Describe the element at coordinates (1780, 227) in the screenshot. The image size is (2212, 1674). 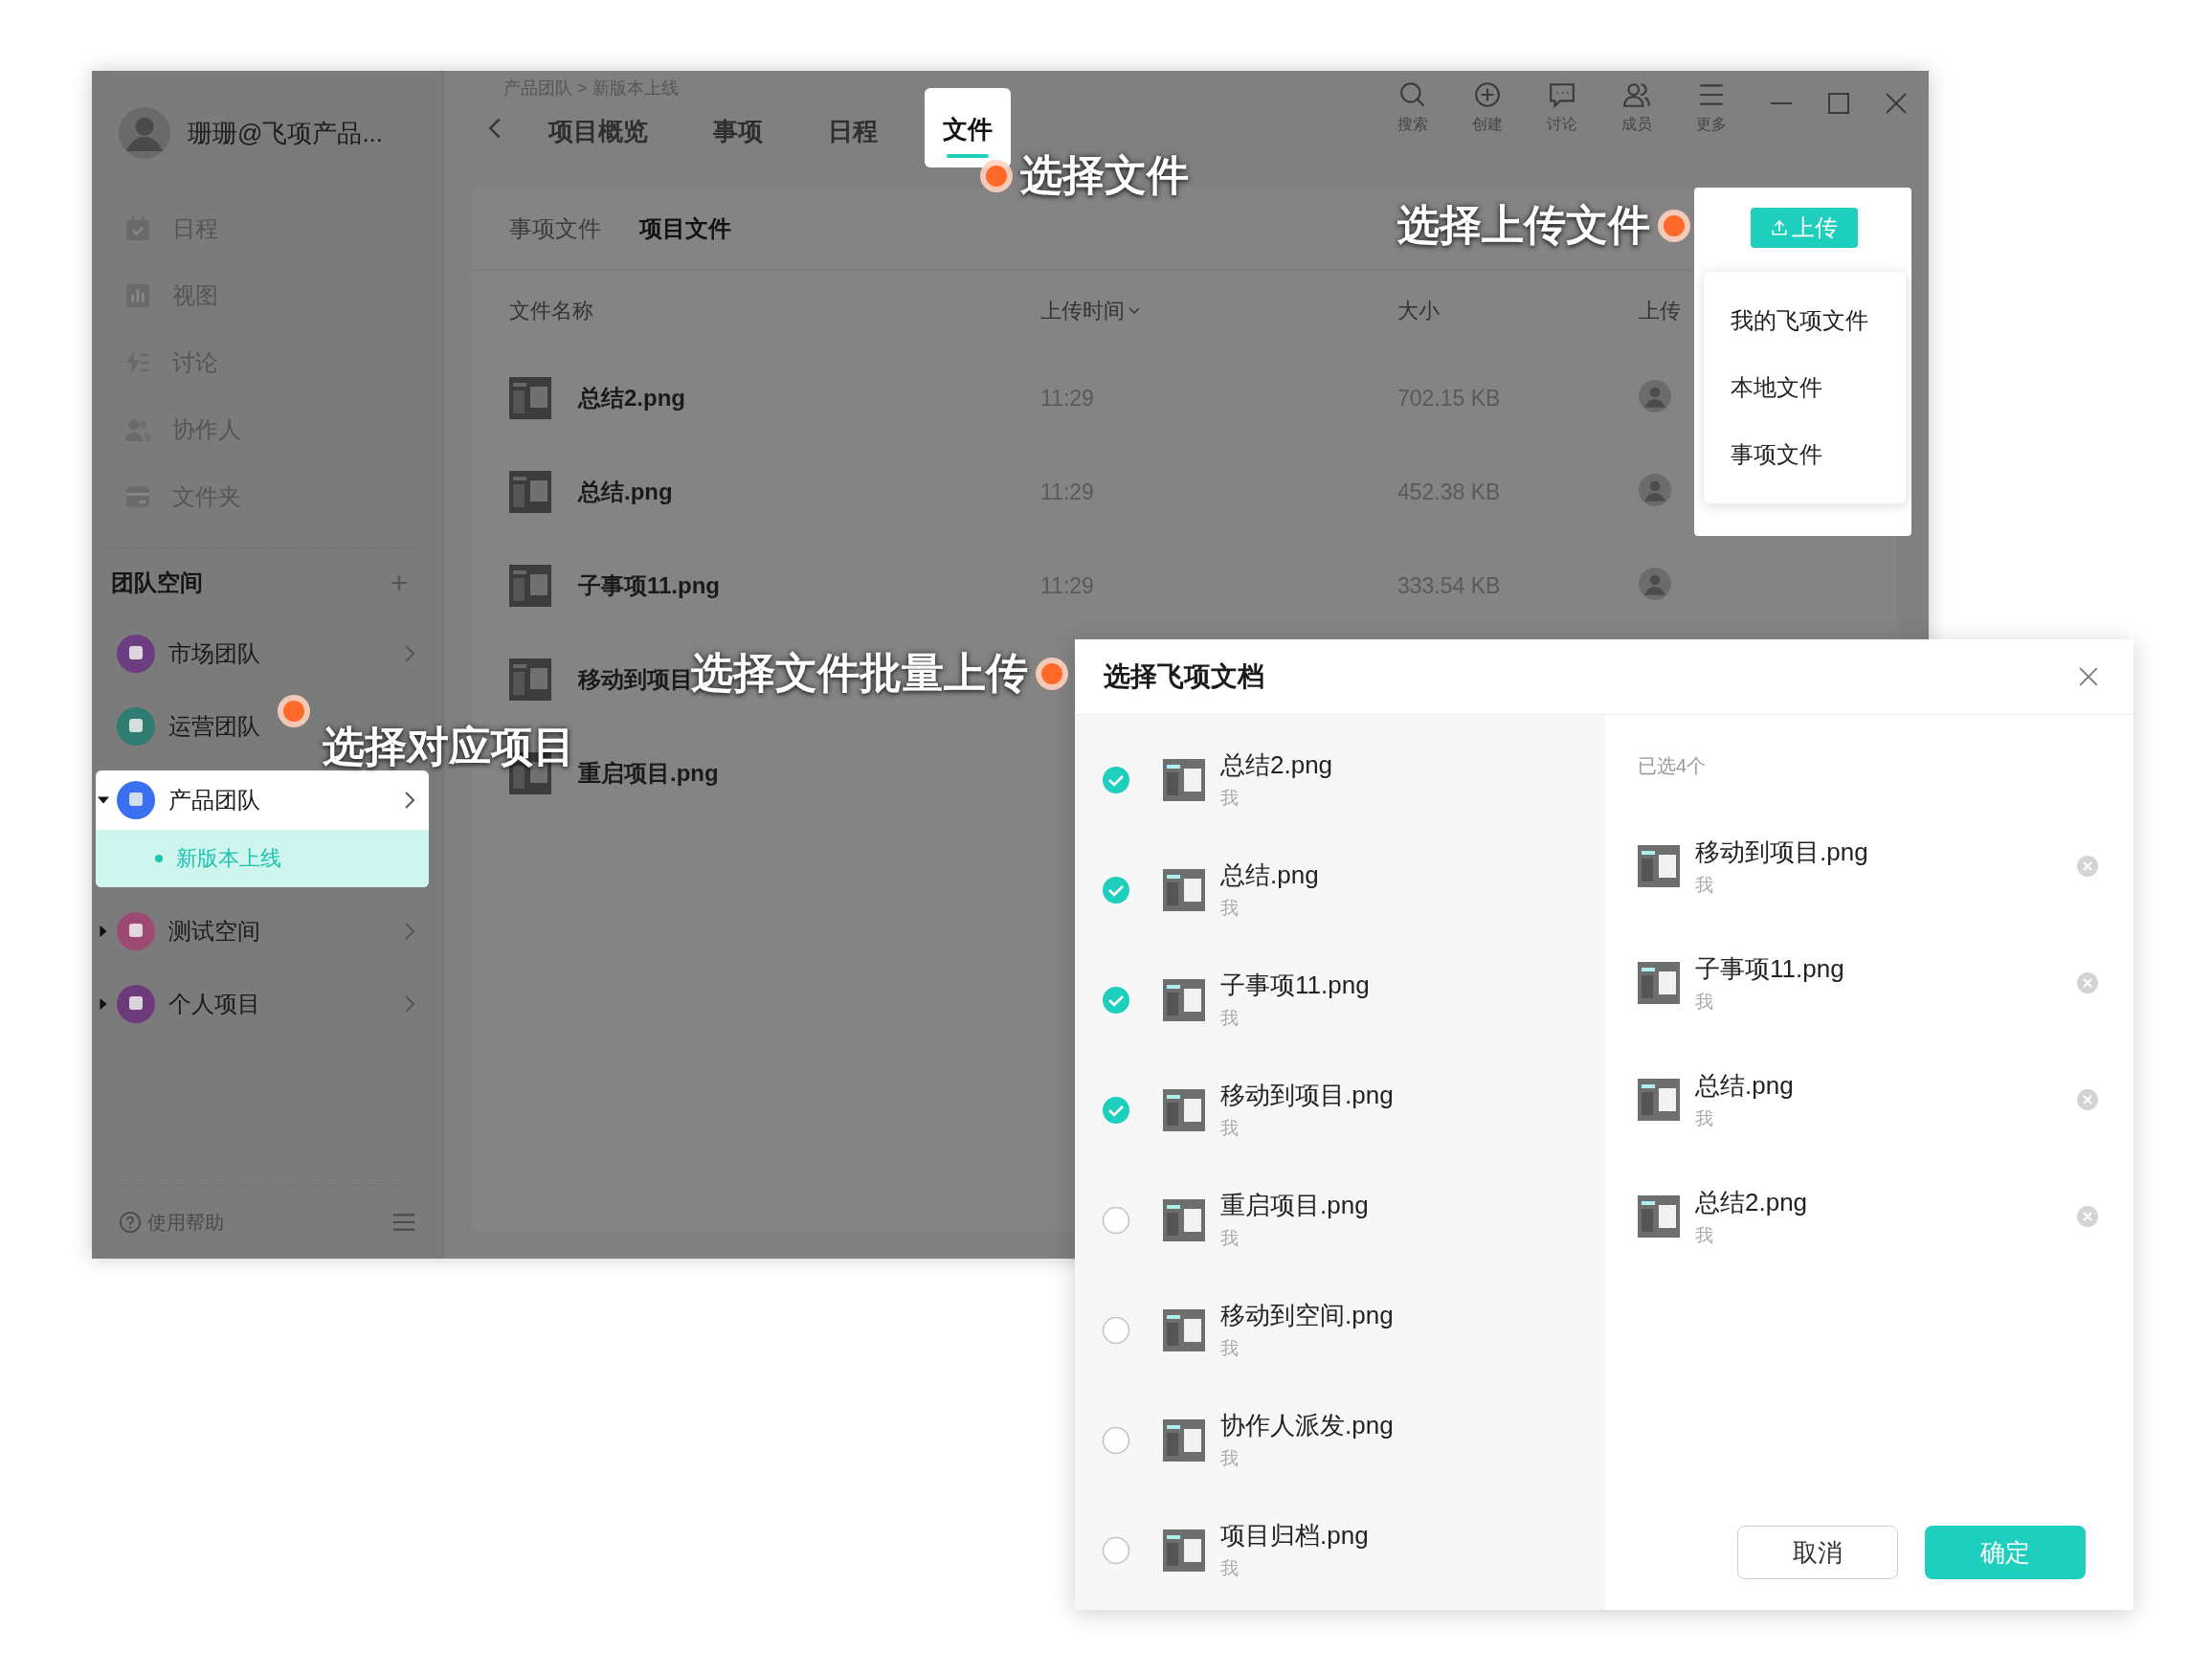
I see `upload-icon` at that location.